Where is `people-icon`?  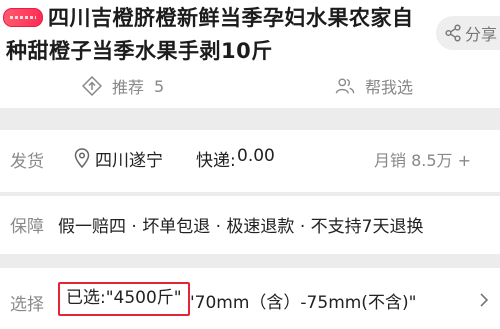
people-icon is located at coordinates (345, 86).